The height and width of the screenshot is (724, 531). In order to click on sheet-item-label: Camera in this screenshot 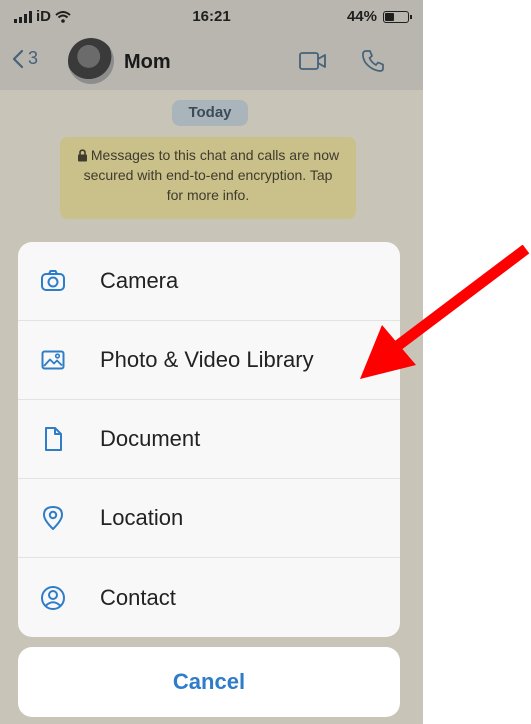, I will do `click(139, 280)`.